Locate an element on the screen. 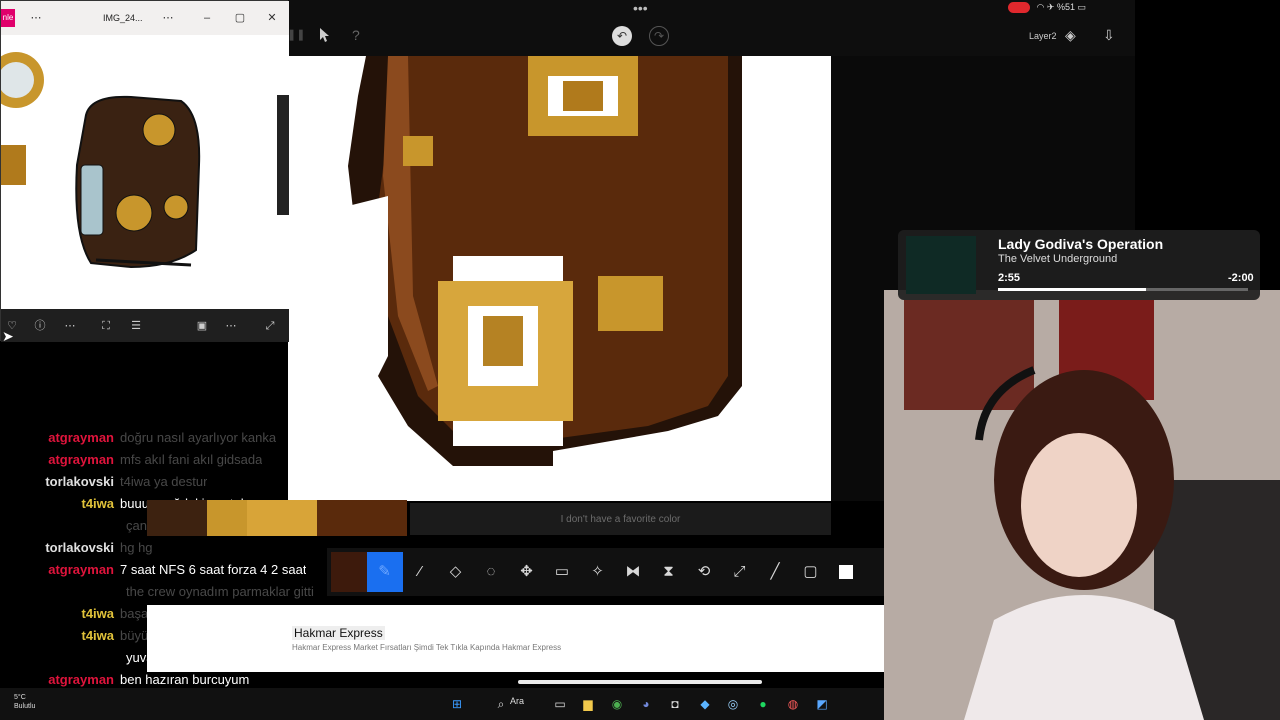 This screenshot has height=720, width=1280. track-progress-bar is located at coordinates (1123, 289).